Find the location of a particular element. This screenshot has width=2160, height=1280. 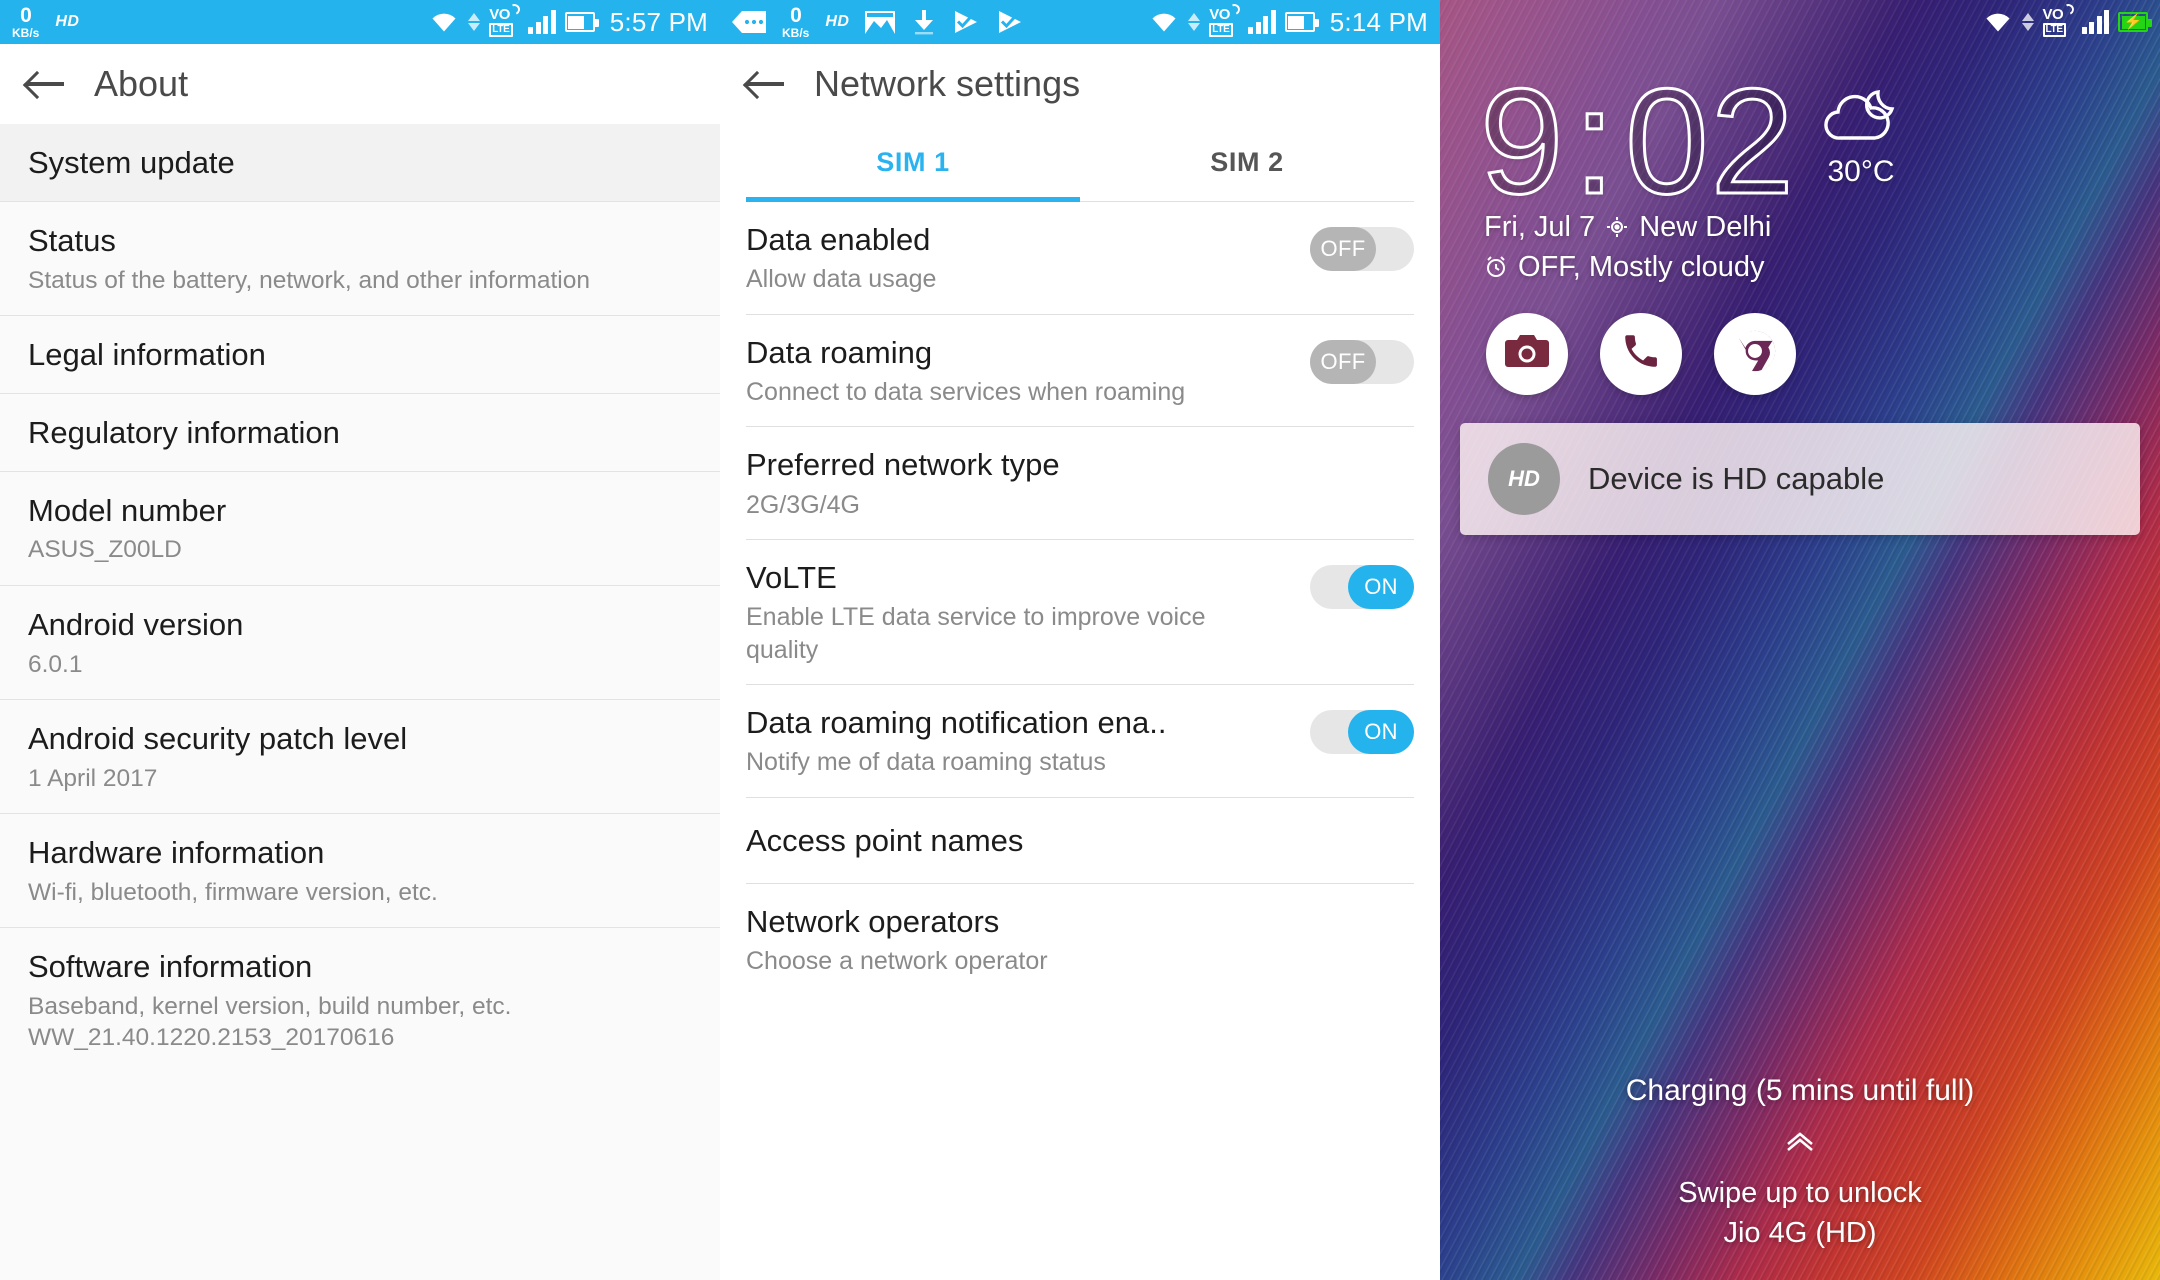

battery-charging-icon: ⚡ is located at coordinates (2135, 22).